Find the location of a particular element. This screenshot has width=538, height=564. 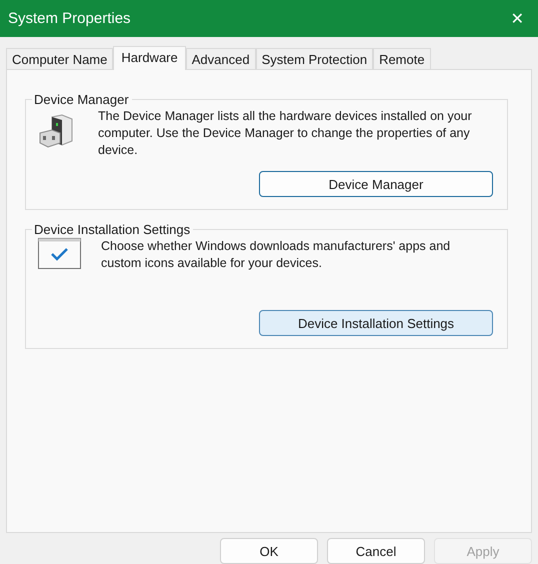

window-title: System Properties is located at coordinates (69, 18).